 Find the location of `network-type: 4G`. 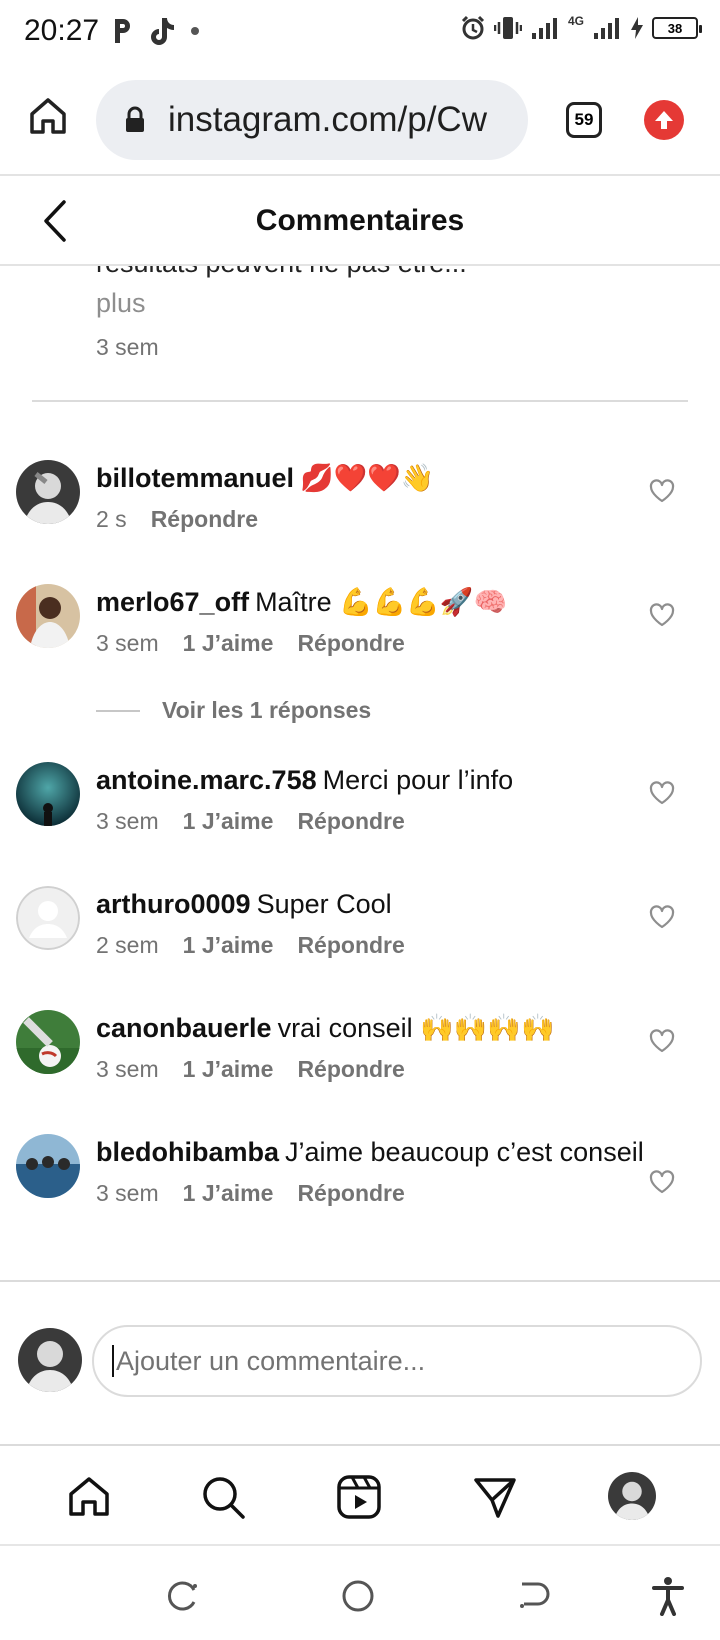

network-type: 4G is located at coordinates (575, 21).